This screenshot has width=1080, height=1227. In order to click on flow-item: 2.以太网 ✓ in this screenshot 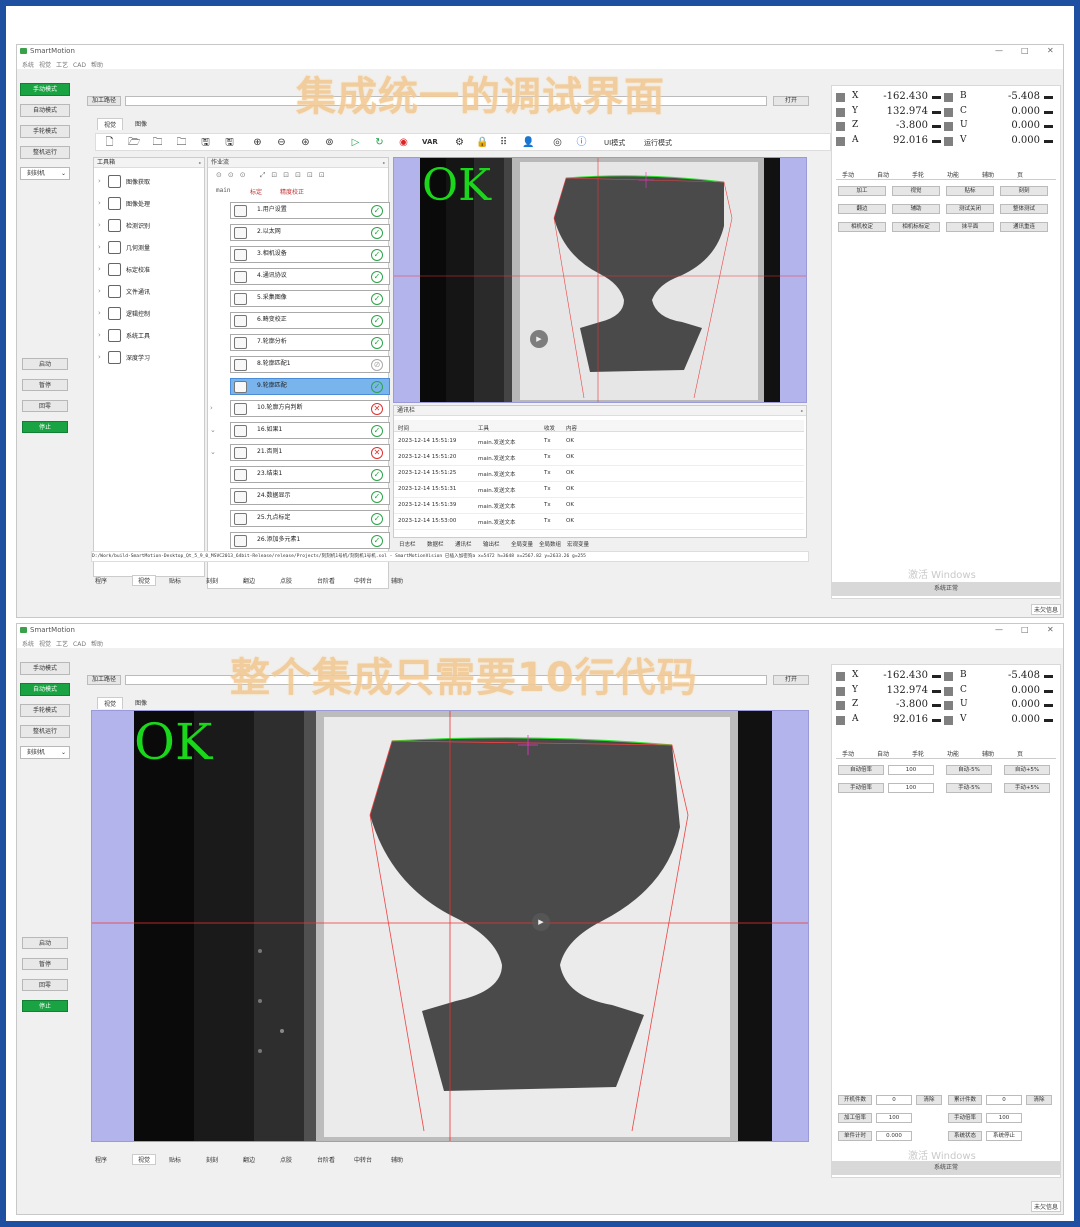, I will do `click(310, 232)`.